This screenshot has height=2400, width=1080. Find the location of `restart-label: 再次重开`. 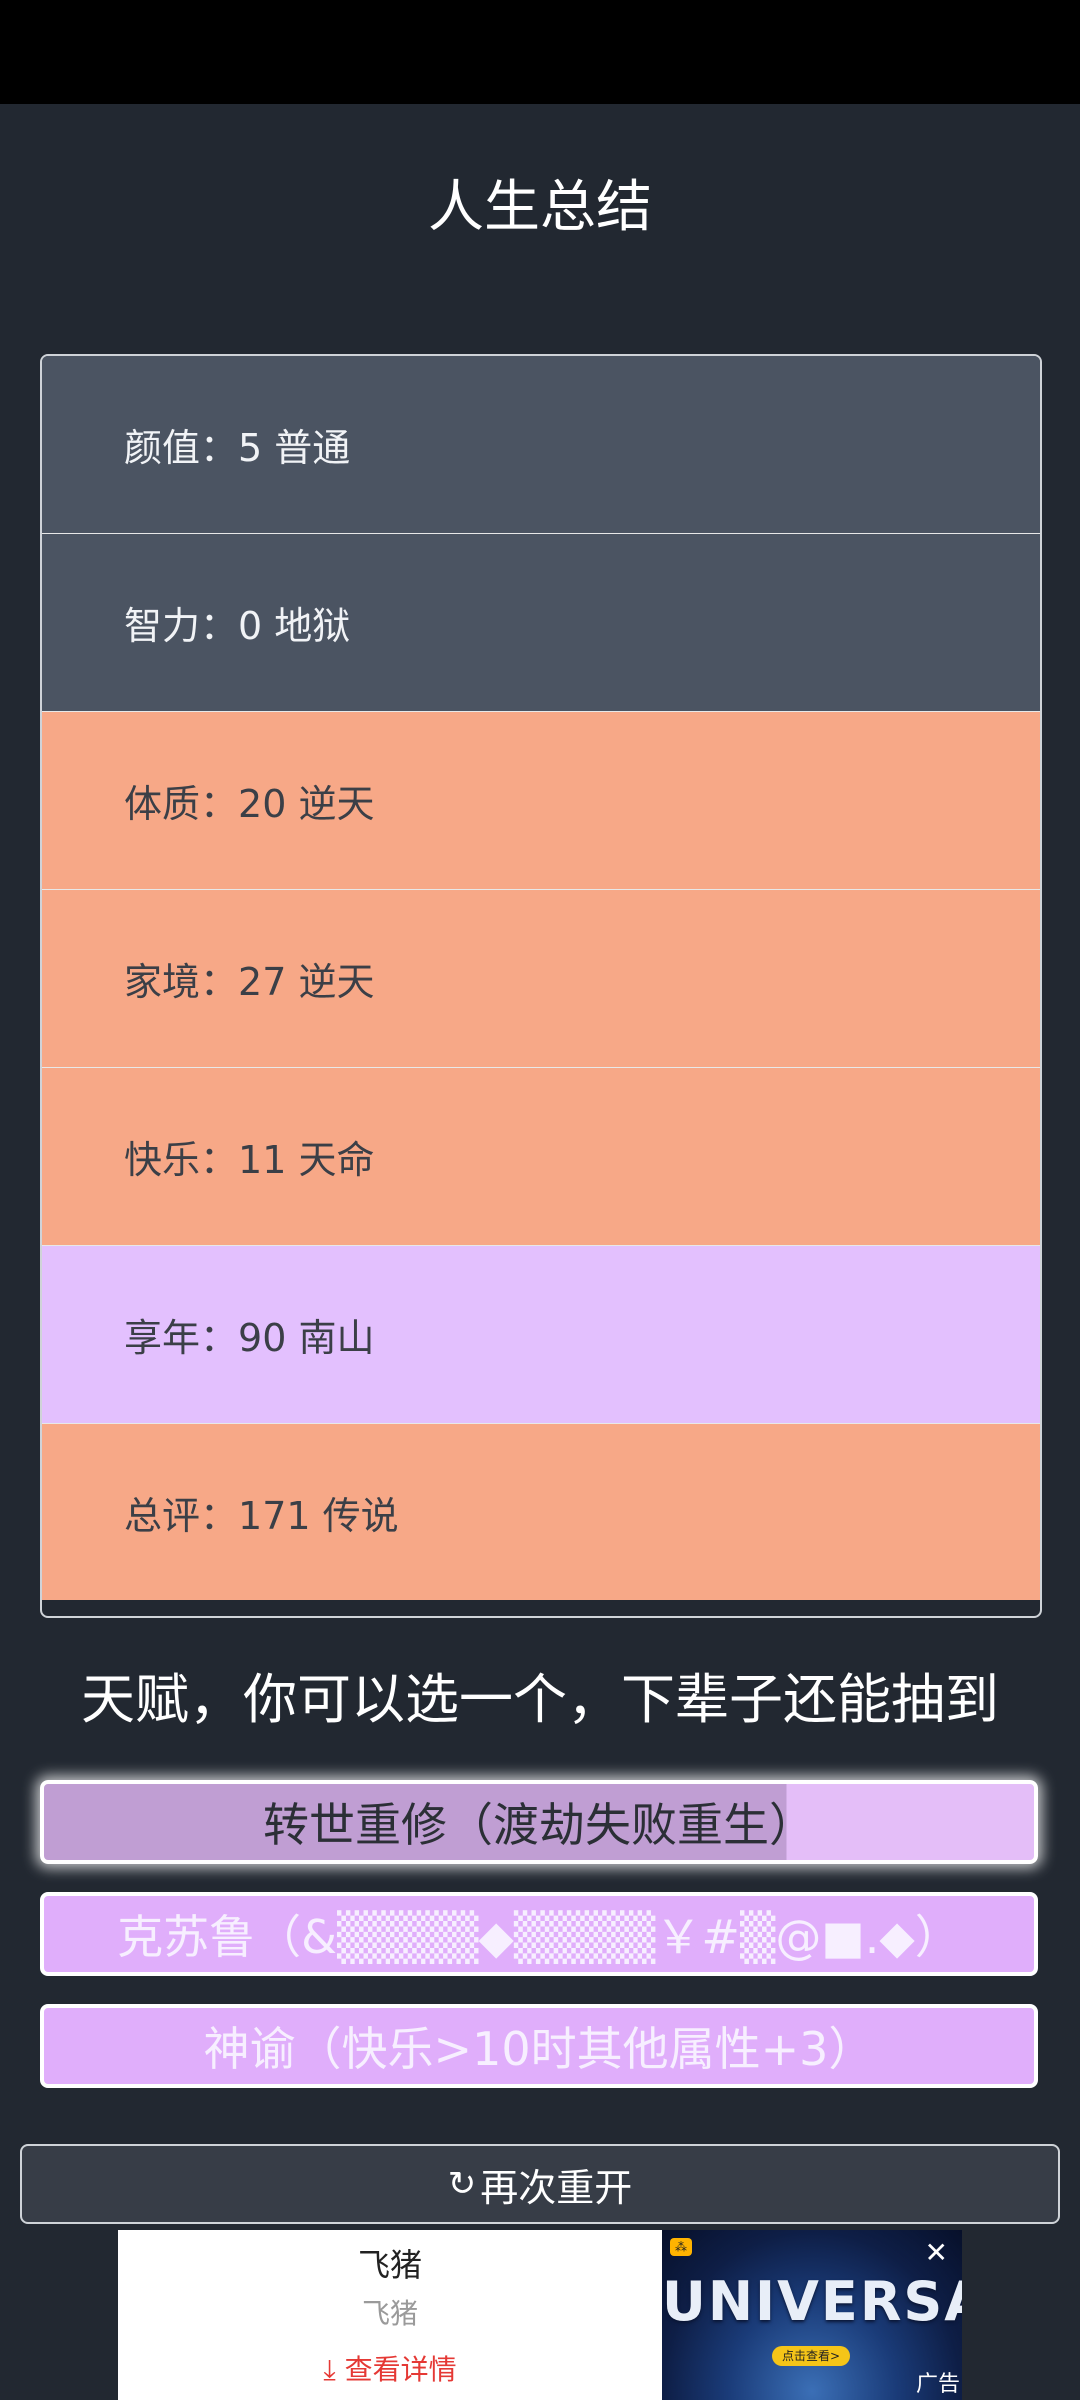

restart-label: 再次重开 is located at coordinates (556, 2187).